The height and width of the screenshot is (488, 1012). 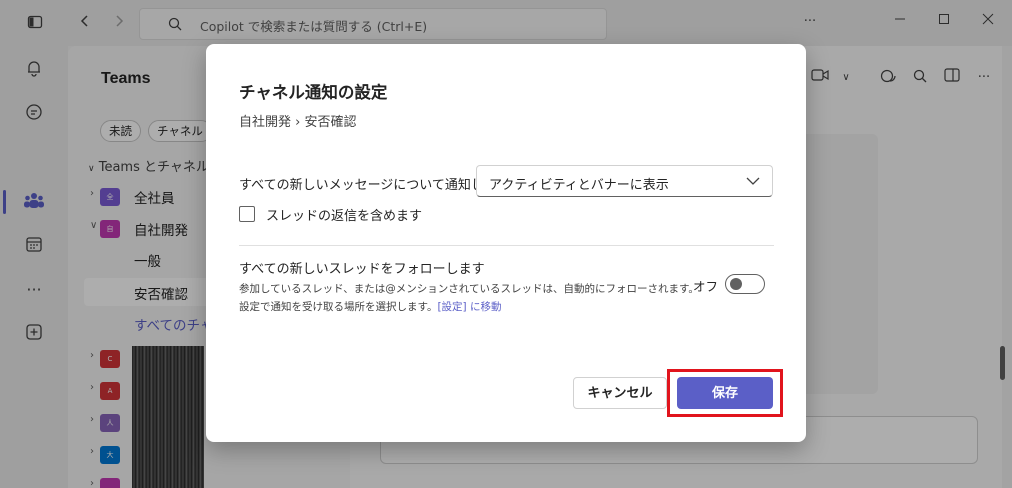 I want to click on cancel-button: キャンセル, so click(x=620, y=393).